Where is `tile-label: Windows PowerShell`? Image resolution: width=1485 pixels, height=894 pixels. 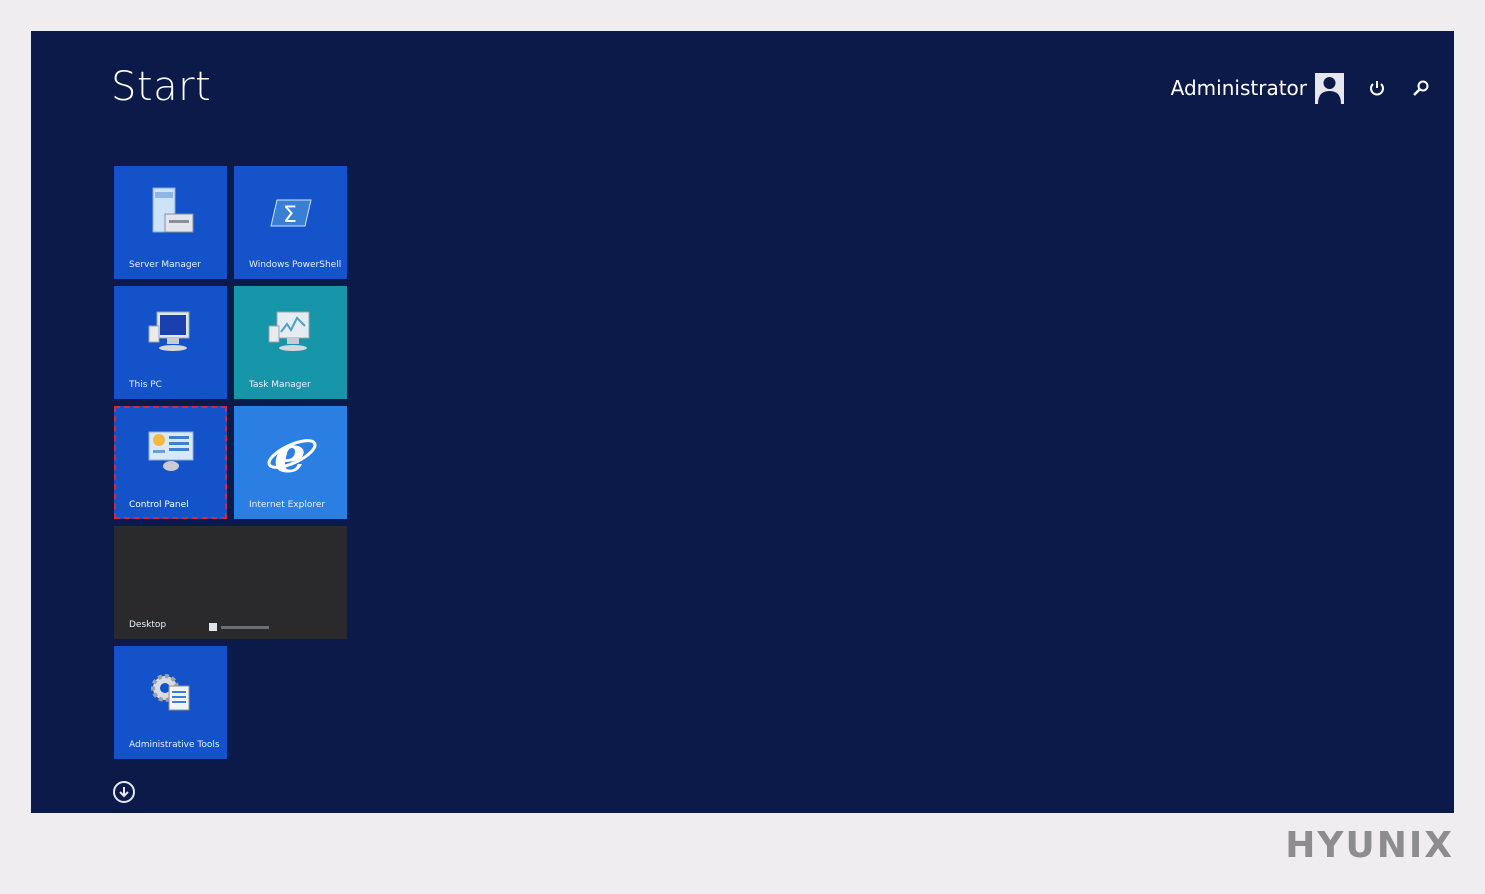 tile-label: Windows PowerShell is located at coordinates (295, 265).